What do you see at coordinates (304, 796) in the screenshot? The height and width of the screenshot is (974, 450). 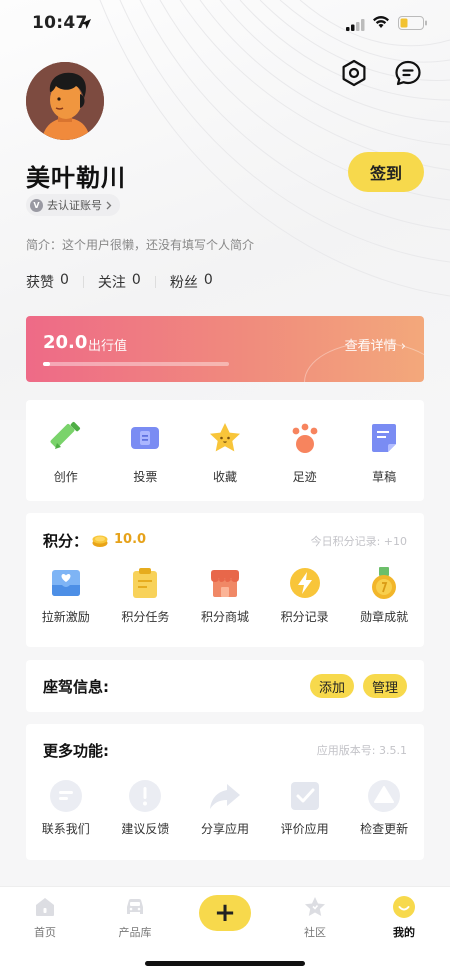 I see `rate-check-icon` at bounding box center [304, 796].